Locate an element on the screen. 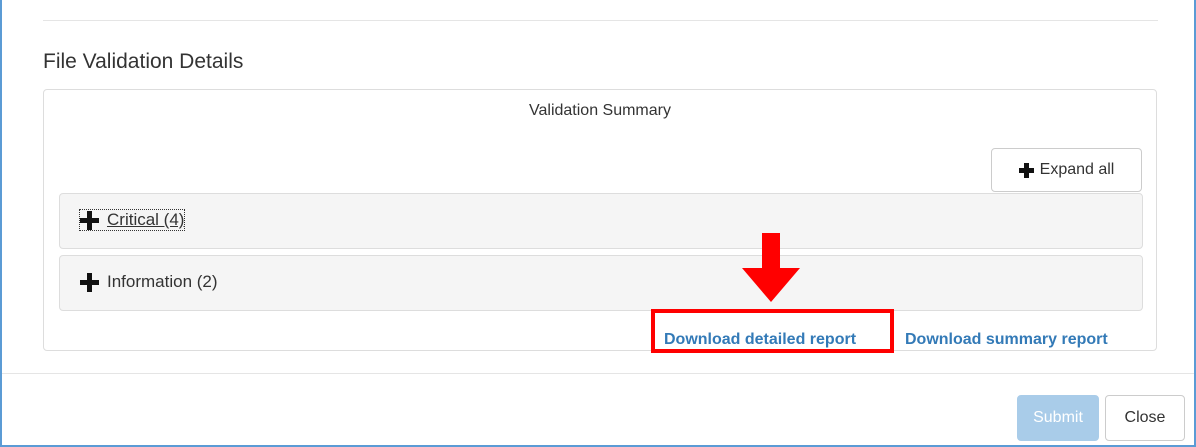  expand-all-label: Expand all is located at coordinates (1077, 169).